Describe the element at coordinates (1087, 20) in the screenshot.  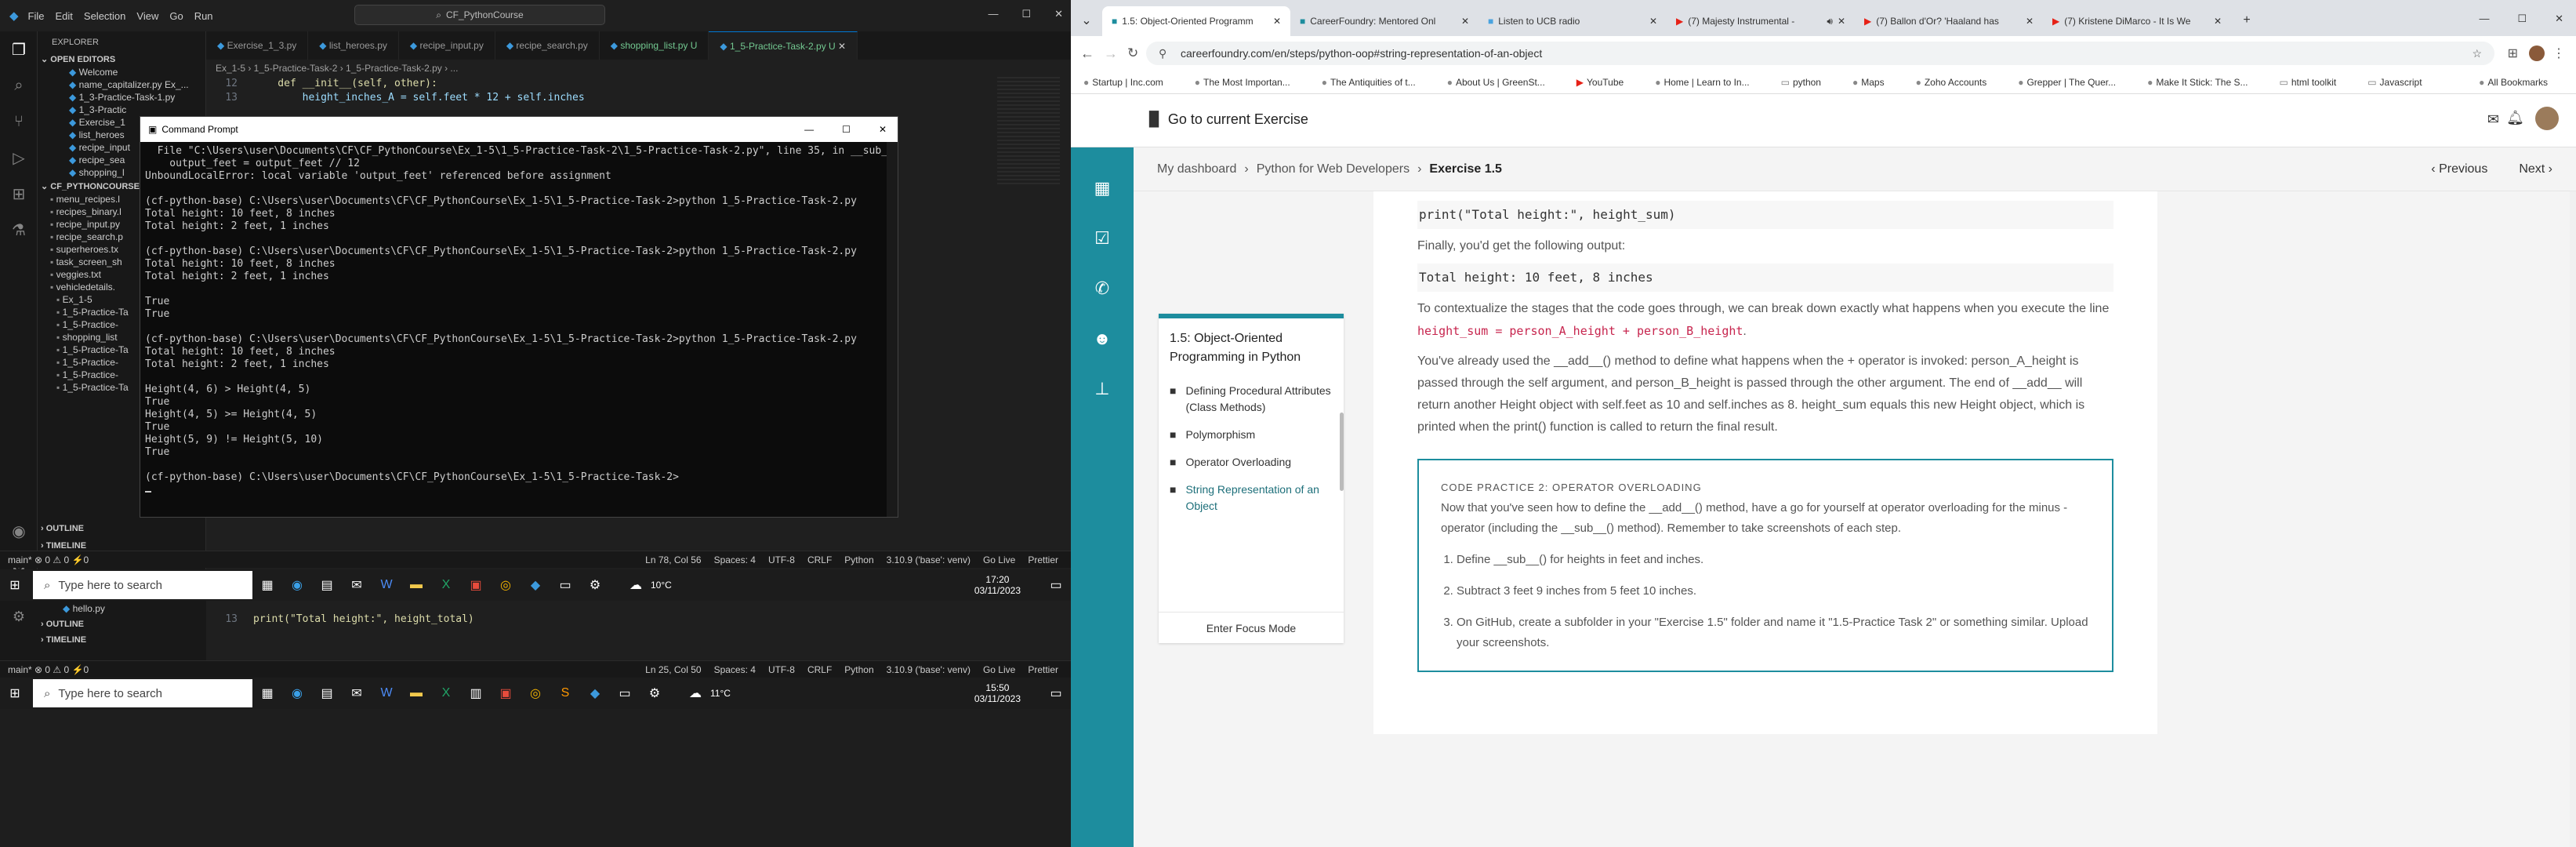
I see `tab-search-icon: ⌄` at that location.